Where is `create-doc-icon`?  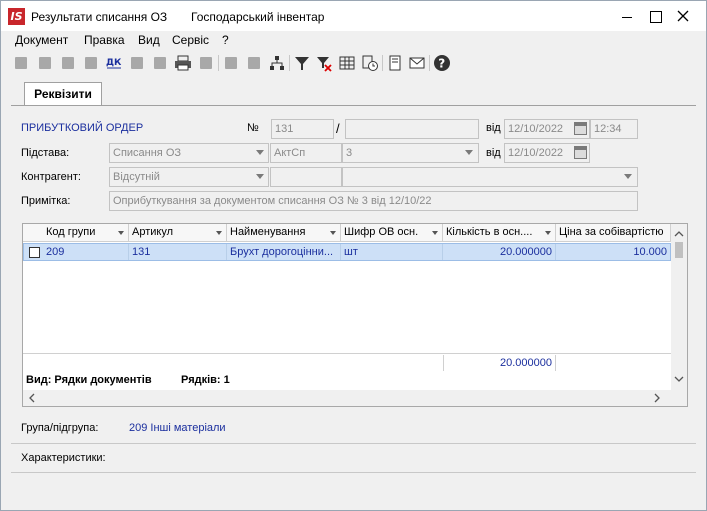 create-doc-icon is located at coordinates (21, 63).